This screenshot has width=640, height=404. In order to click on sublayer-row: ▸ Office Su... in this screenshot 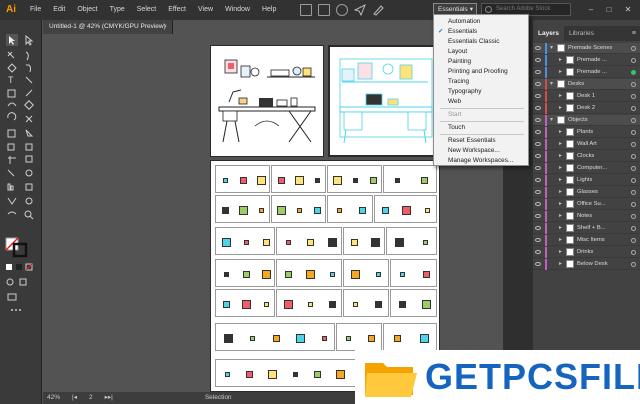, I will do `click(586, 204)`.